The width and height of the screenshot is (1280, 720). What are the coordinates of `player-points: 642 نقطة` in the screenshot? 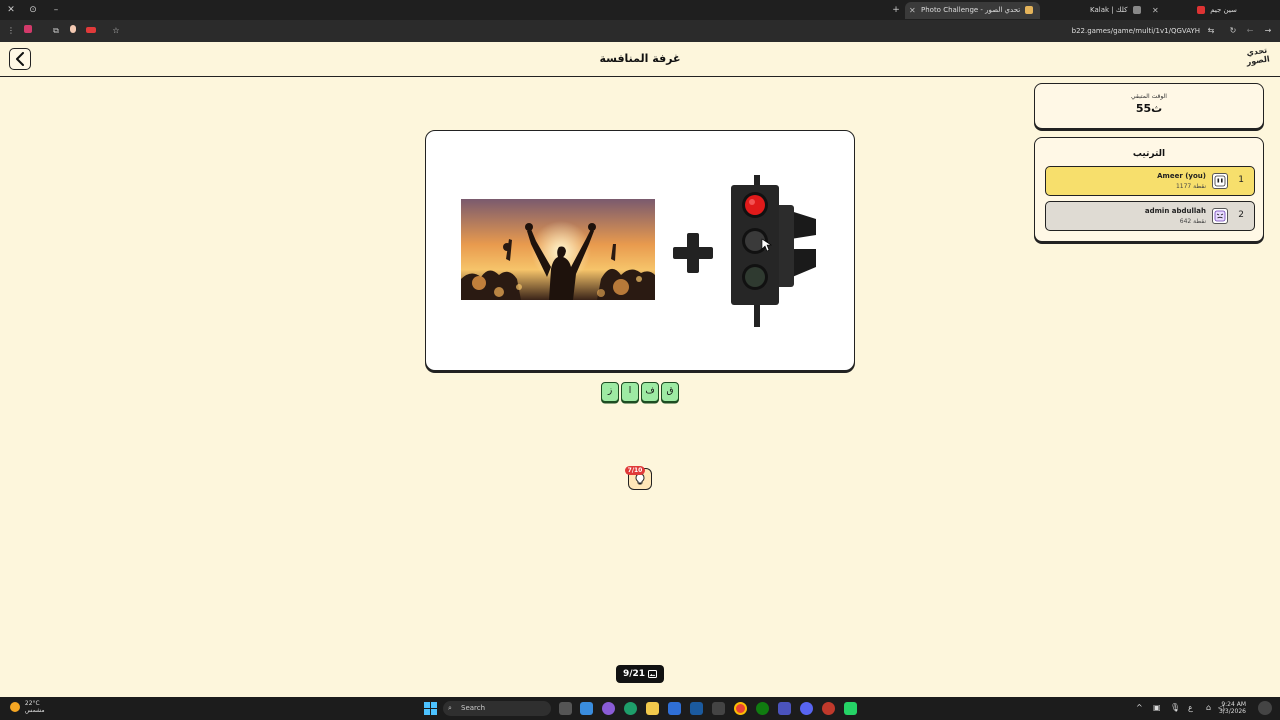 It's located at (1192, 221).